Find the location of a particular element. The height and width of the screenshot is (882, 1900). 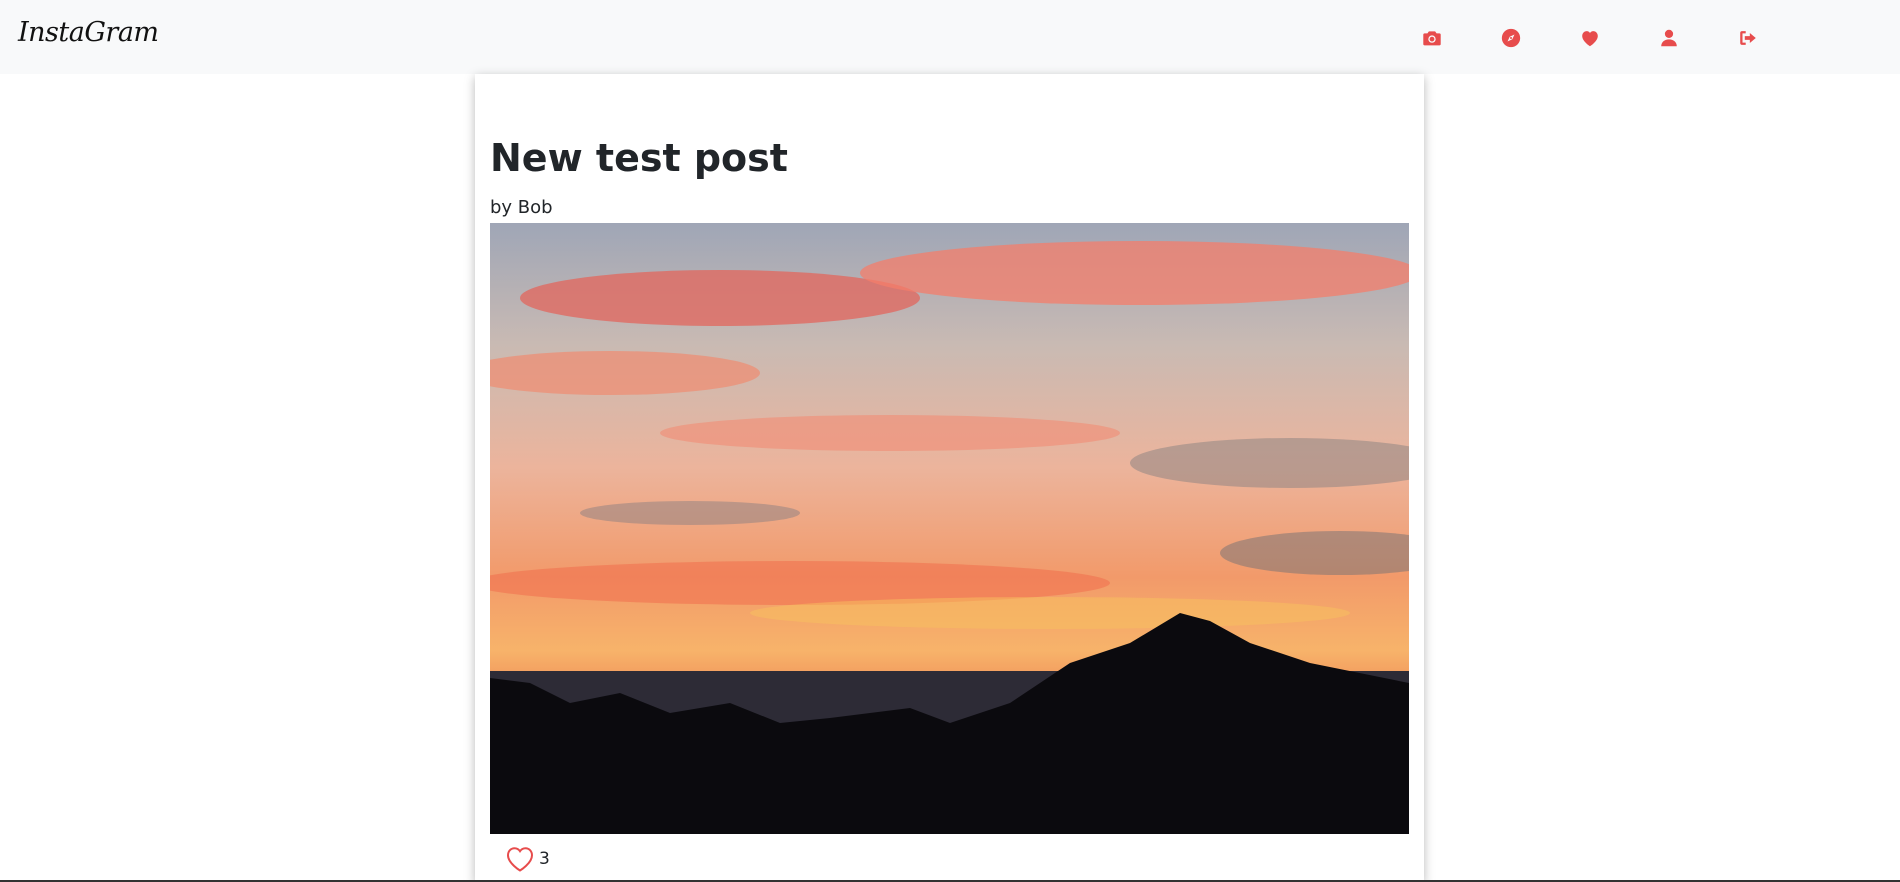

compass-icon is located at coordinates (1511, 38).